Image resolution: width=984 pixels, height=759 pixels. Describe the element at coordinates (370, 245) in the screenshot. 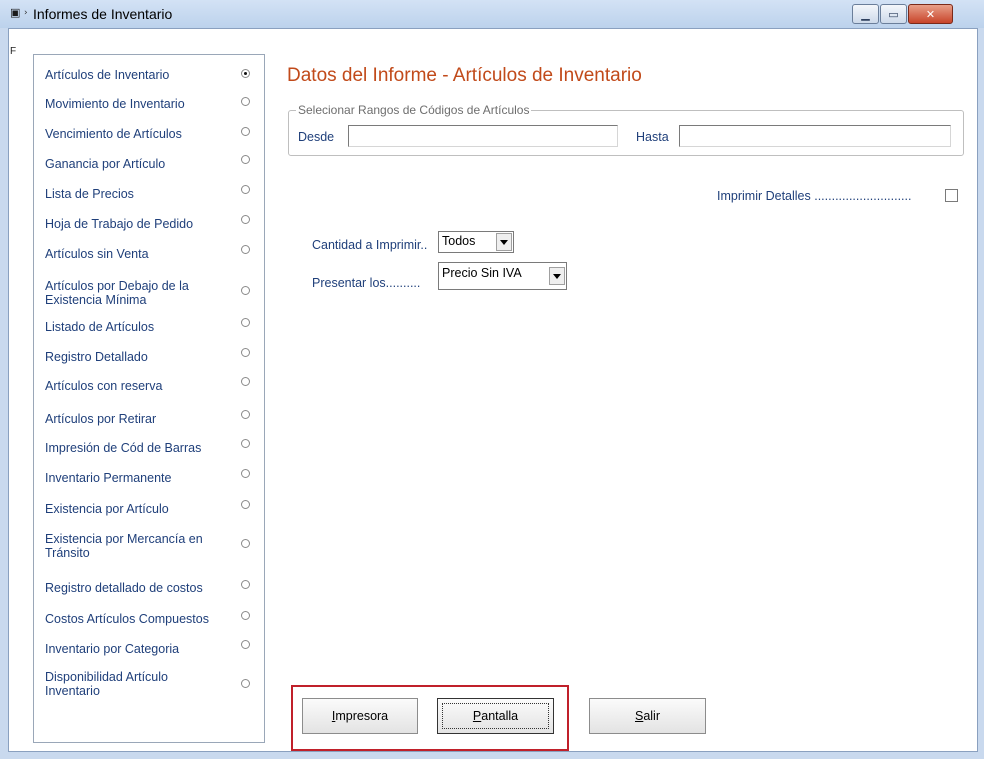

I see `quantity-label: Cantidad a Imprimir..` at that location.